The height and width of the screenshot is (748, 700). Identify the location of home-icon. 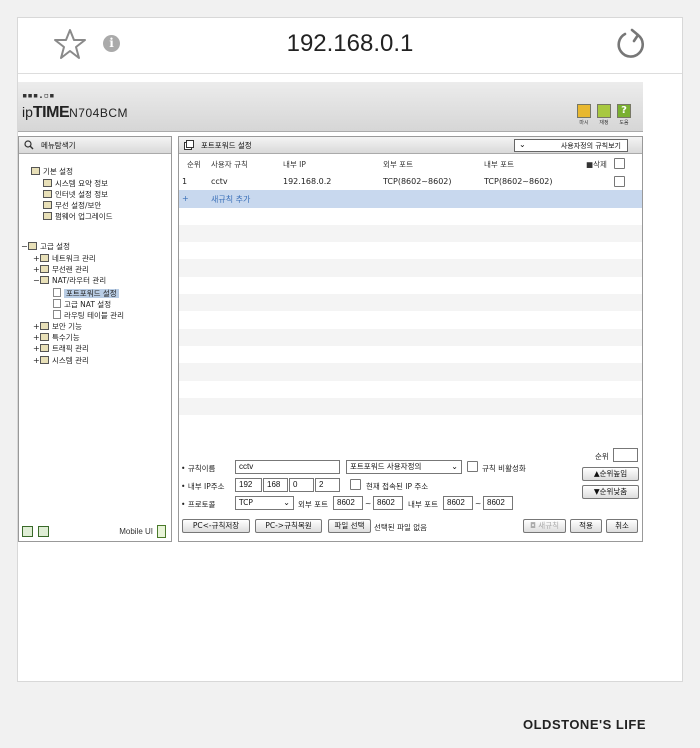
(27, 531).